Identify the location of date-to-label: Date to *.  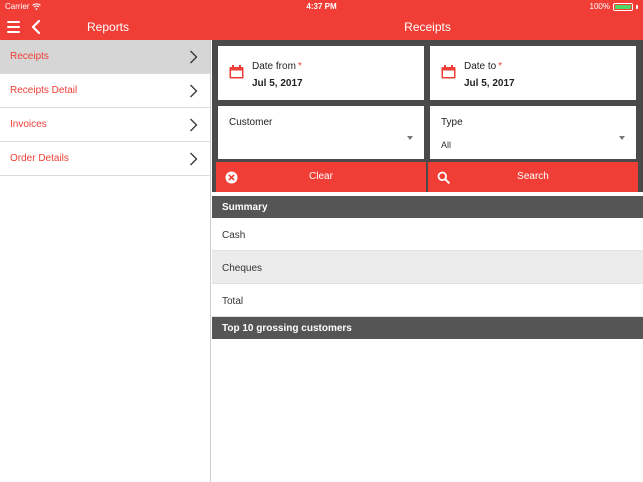
(483, 66).